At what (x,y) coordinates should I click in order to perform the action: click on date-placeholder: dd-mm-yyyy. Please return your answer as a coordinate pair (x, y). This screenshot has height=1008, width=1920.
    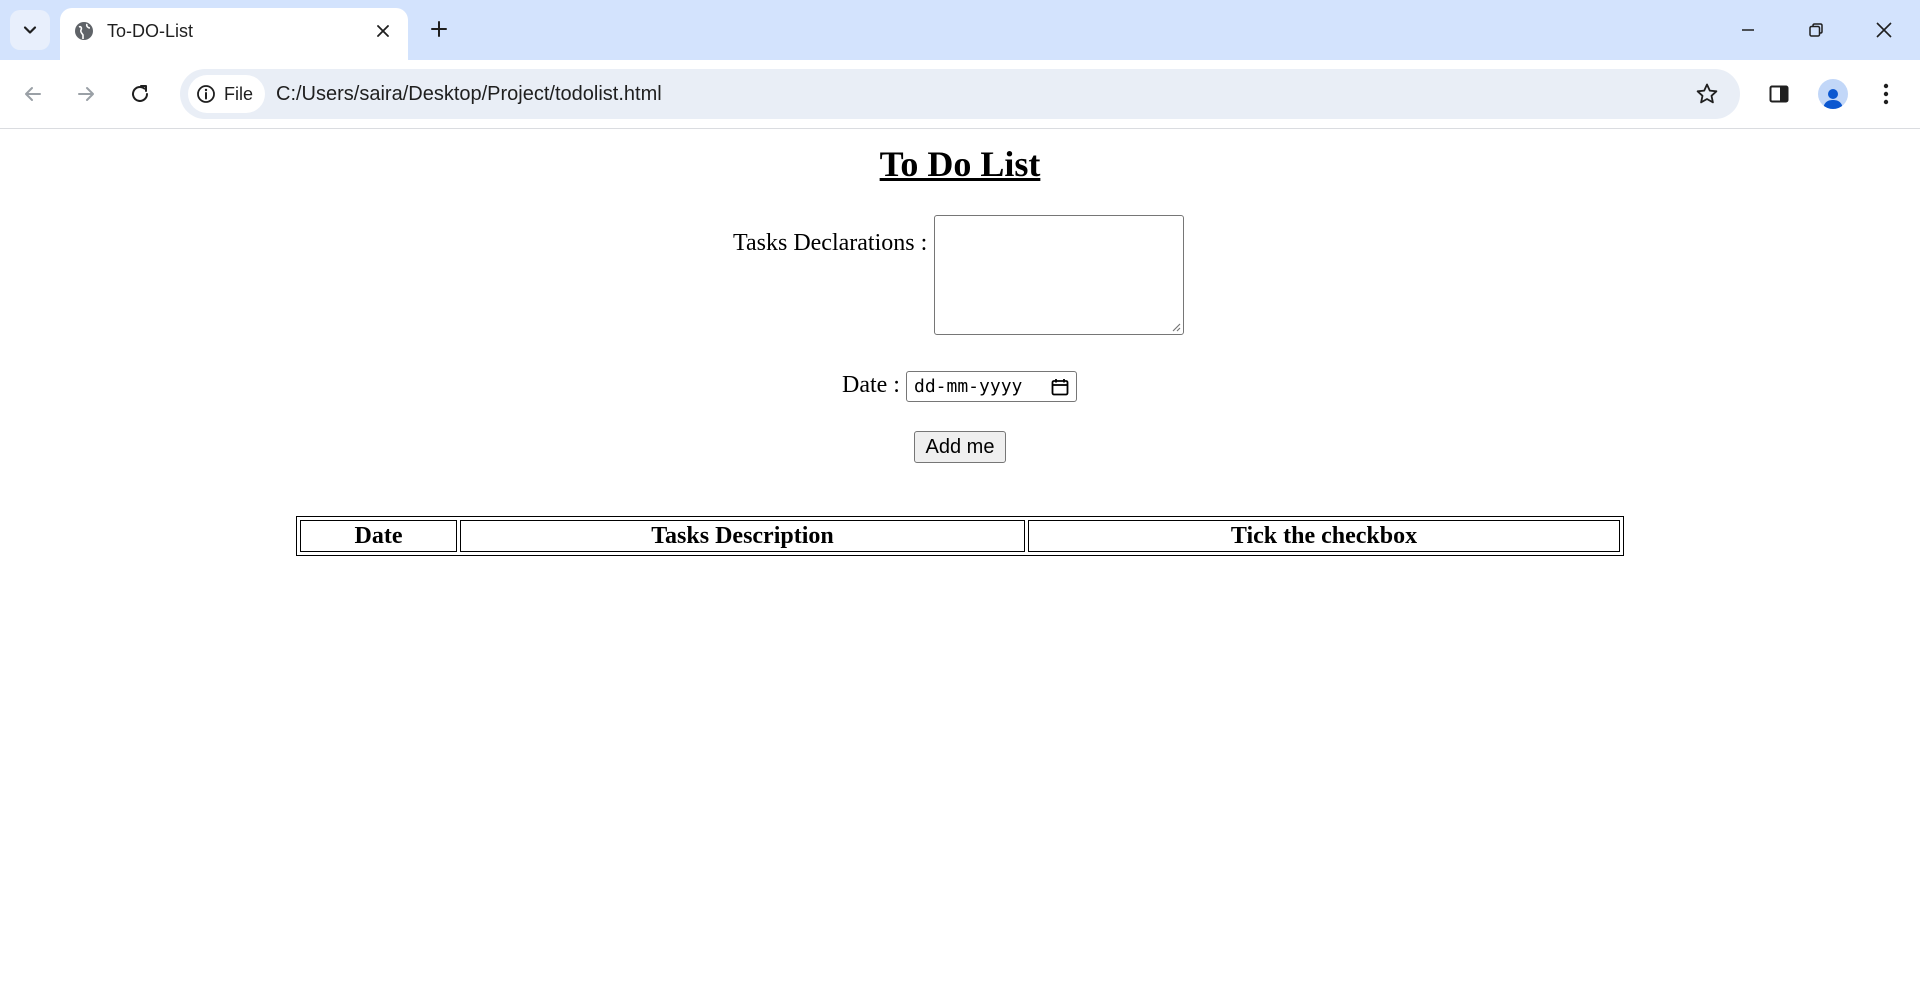
    Looking at the image, I should click on (968, 386).